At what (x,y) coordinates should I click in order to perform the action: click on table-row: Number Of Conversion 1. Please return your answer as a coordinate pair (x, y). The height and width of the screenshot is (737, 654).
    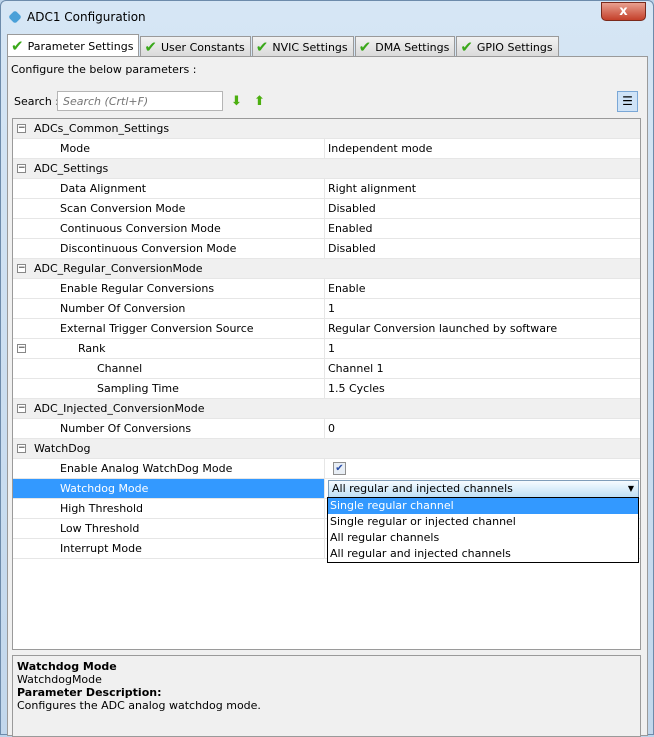
    Looking at the image, I should click on (326, 309).